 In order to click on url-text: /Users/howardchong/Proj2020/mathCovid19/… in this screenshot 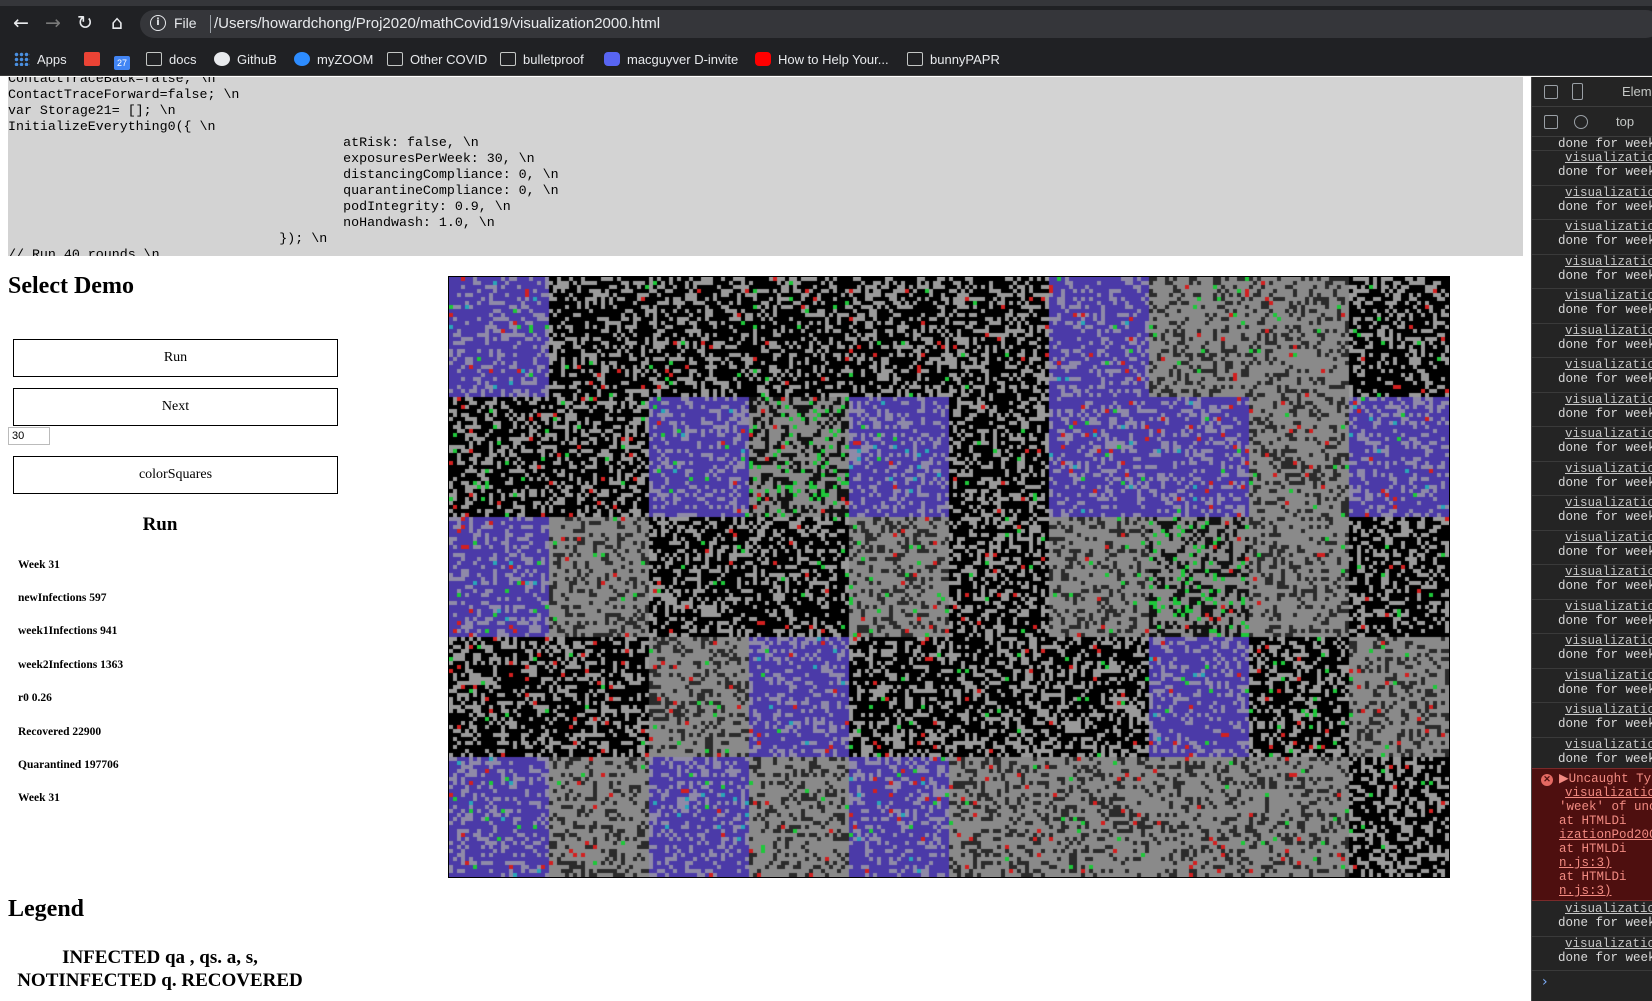, I will do `click(437, 23)`.